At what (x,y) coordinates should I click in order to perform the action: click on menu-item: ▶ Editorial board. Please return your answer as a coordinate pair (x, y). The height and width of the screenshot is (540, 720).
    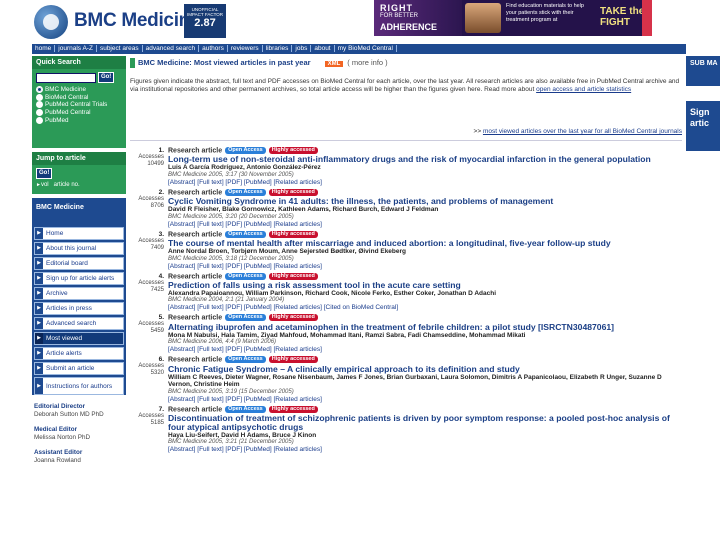
    Looking at the image, I should click on (79, 263).